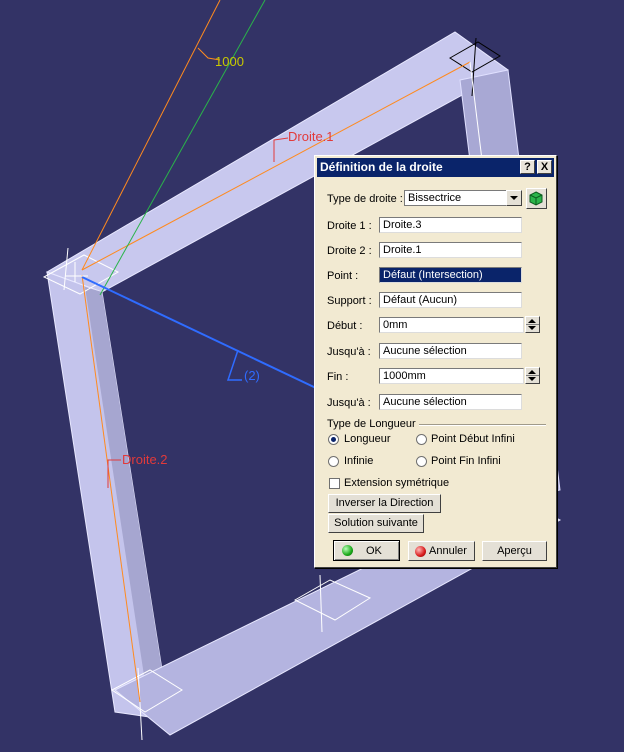  What do you see at coordinates (349, 403) in the screenshot?
I see `up-to-end-label: Jusqu'à :` at bounding box center [349, 403].